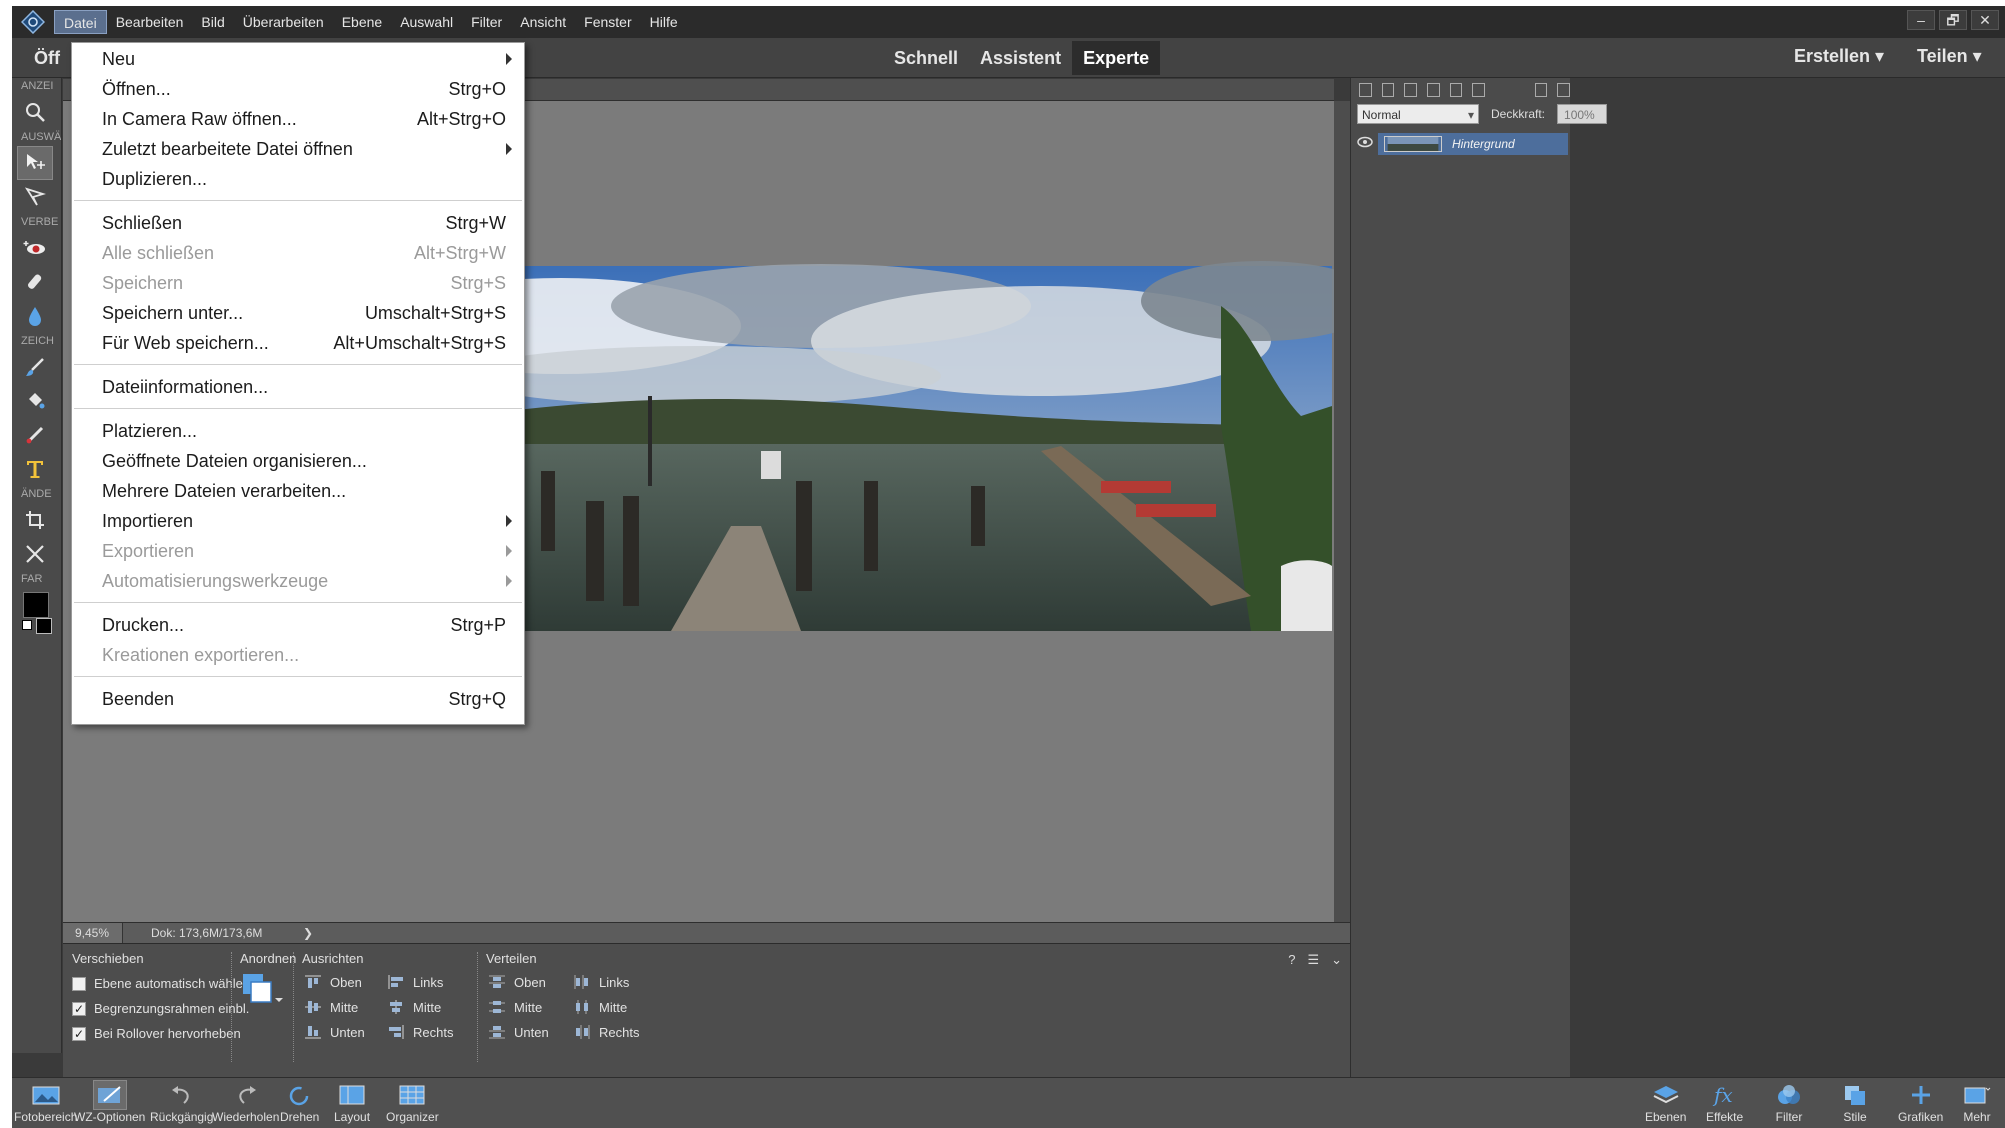 This screenshot has height=1128, width=2005. I want to click on auto-select-layer-checkbox, so click(79, 983).